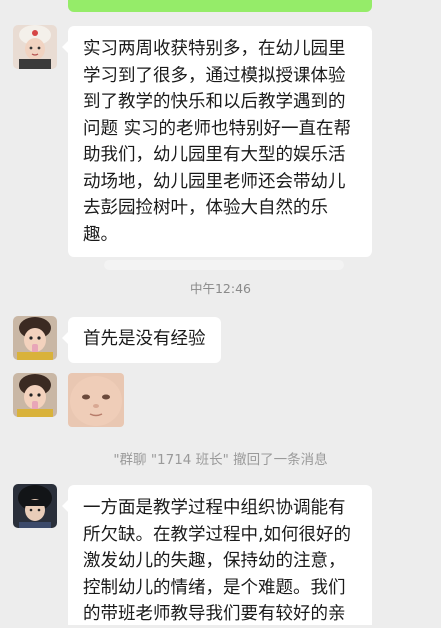 The width and height of the screenshot is (441, 628). I want to click on message-1-line-7: 去彭园捡树叶，体验大自然的乐, so click(205, 208).